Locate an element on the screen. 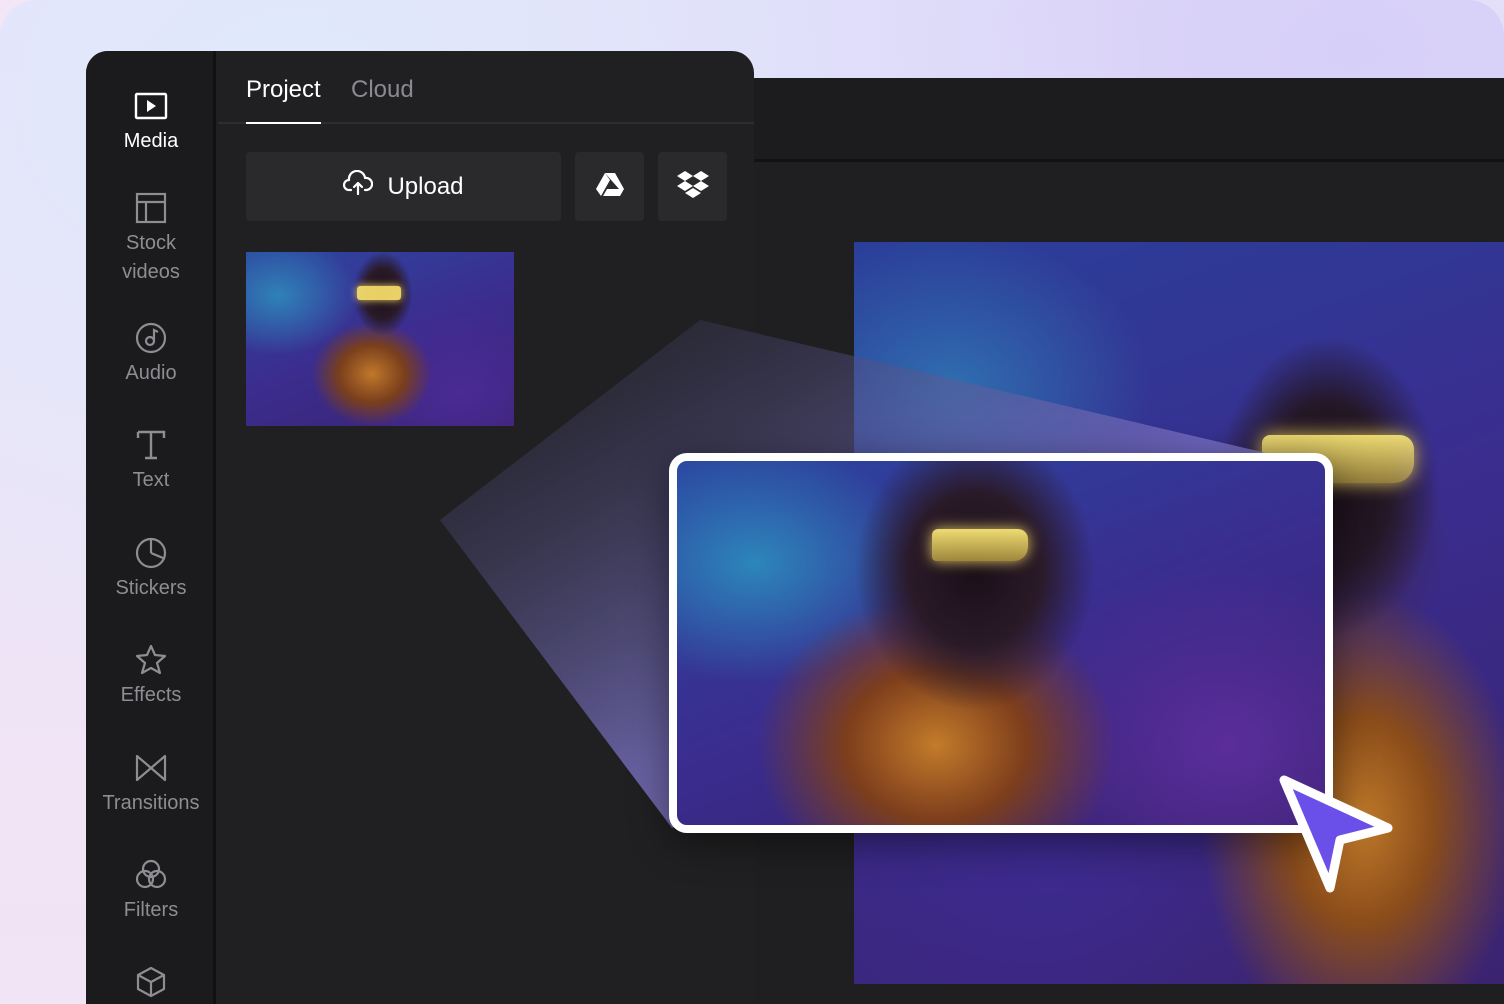 This screenshot has height=1004, width=1504. 3d-box-icon is located at coordinates (151, 982).